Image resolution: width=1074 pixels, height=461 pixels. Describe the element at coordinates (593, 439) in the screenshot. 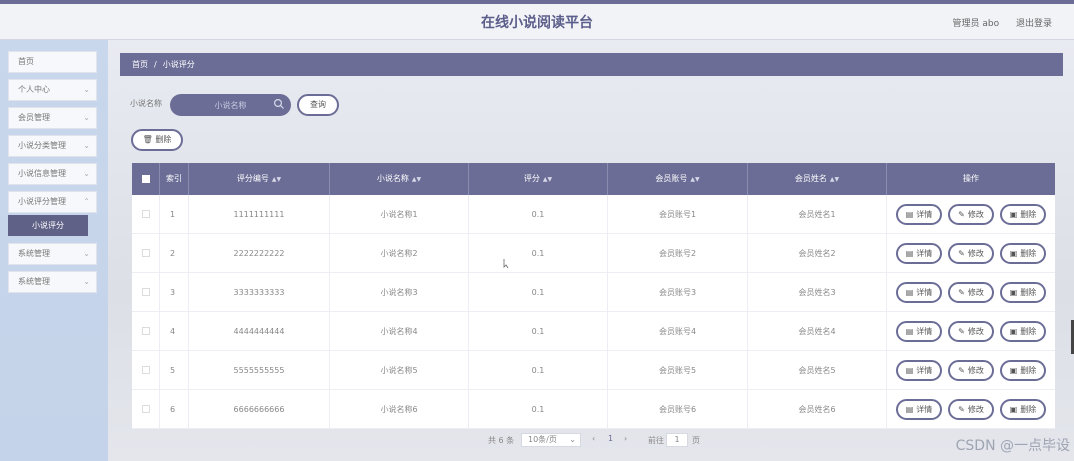

I see `prev-page-button: ‹` at that location.